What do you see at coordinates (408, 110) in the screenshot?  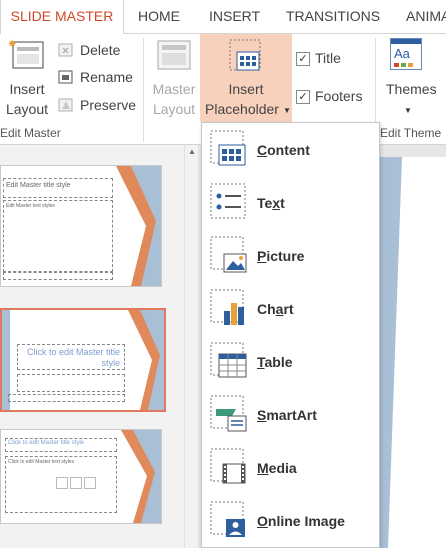 I see `chevron-down-icon: ▼` at bounding box center [408, 110].